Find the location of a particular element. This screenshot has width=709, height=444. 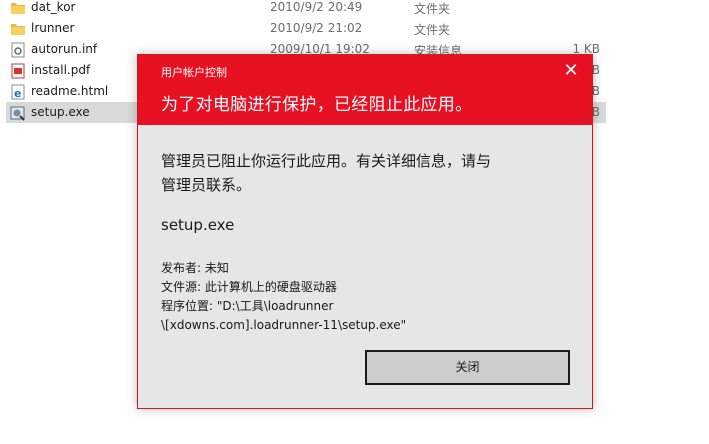

file-row: dat_kor 2010/9/2 20:49 文件夹 is located at coordinates (306, 9).